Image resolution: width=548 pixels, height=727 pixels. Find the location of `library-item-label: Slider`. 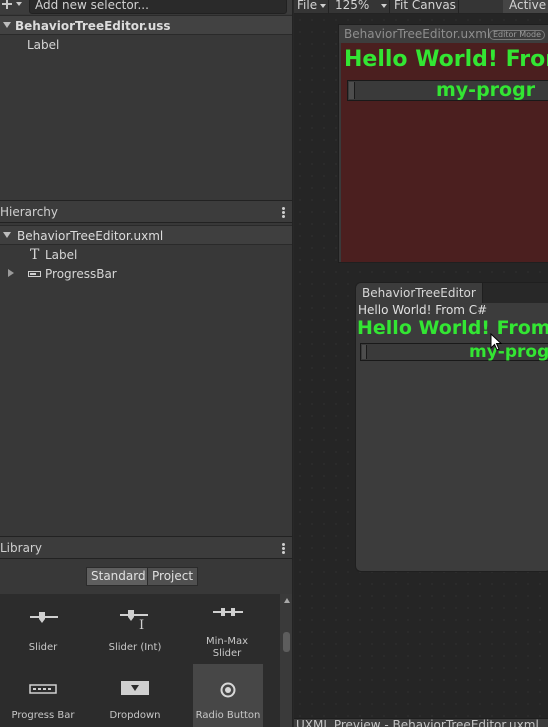

library-item-label: Slider is located at coordinates (43, 647).